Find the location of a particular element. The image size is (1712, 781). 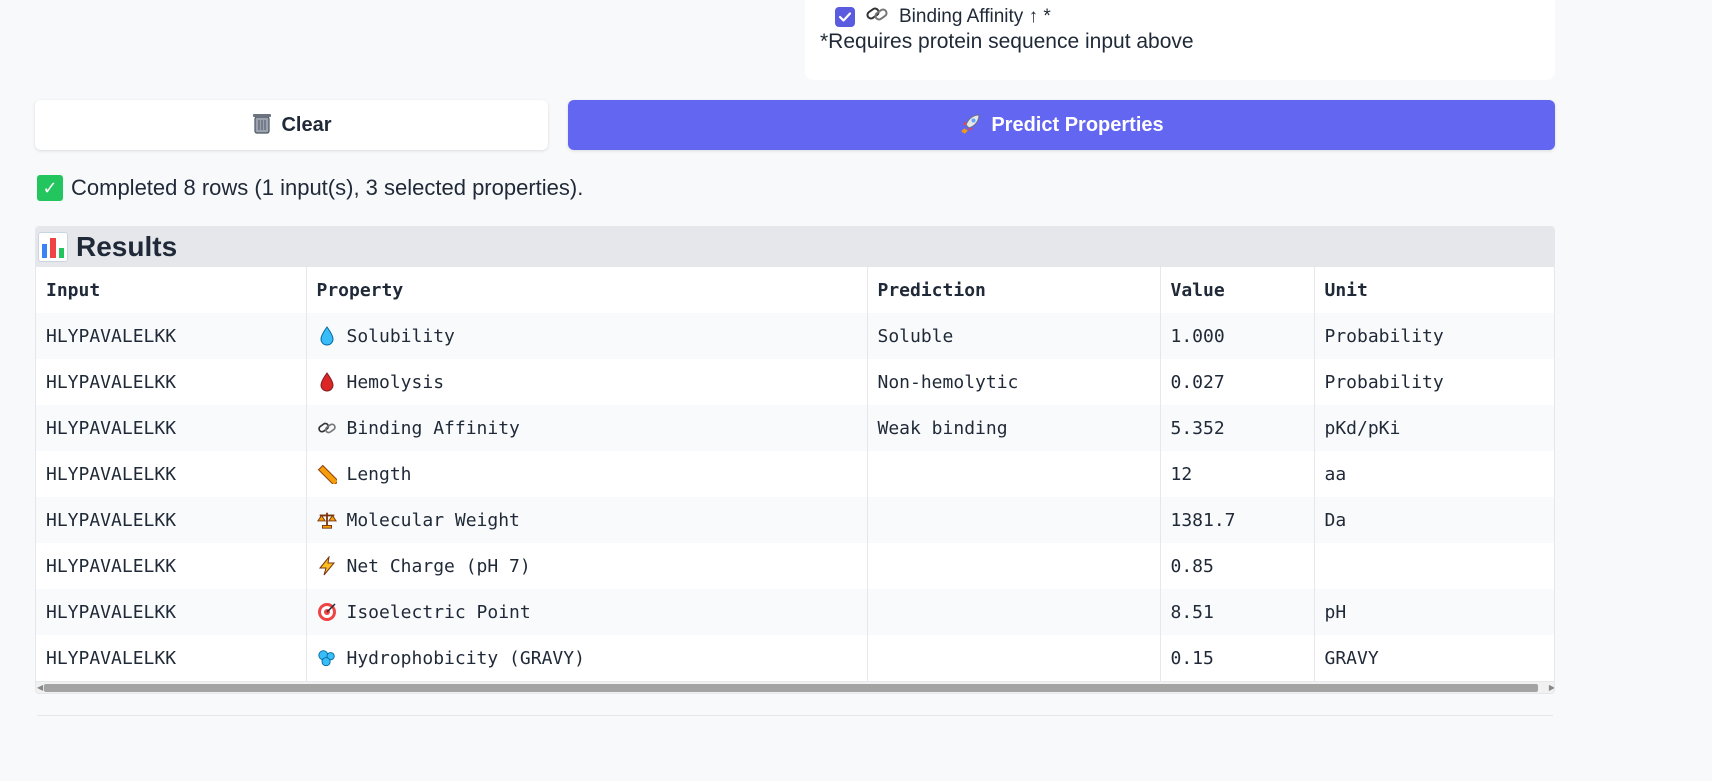

cell-prediction: Non-hemolytic is located at coordinates (1014, 382).